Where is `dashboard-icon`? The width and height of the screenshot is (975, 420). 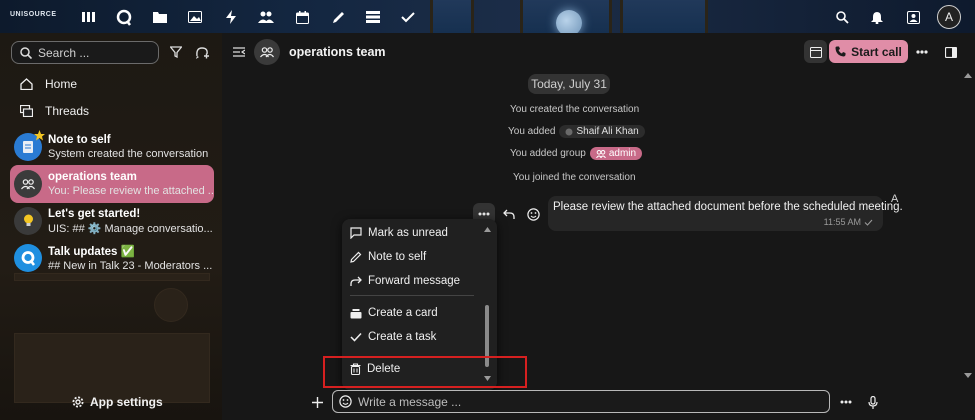
dashboard-icon is located at coordinates (89, 17).